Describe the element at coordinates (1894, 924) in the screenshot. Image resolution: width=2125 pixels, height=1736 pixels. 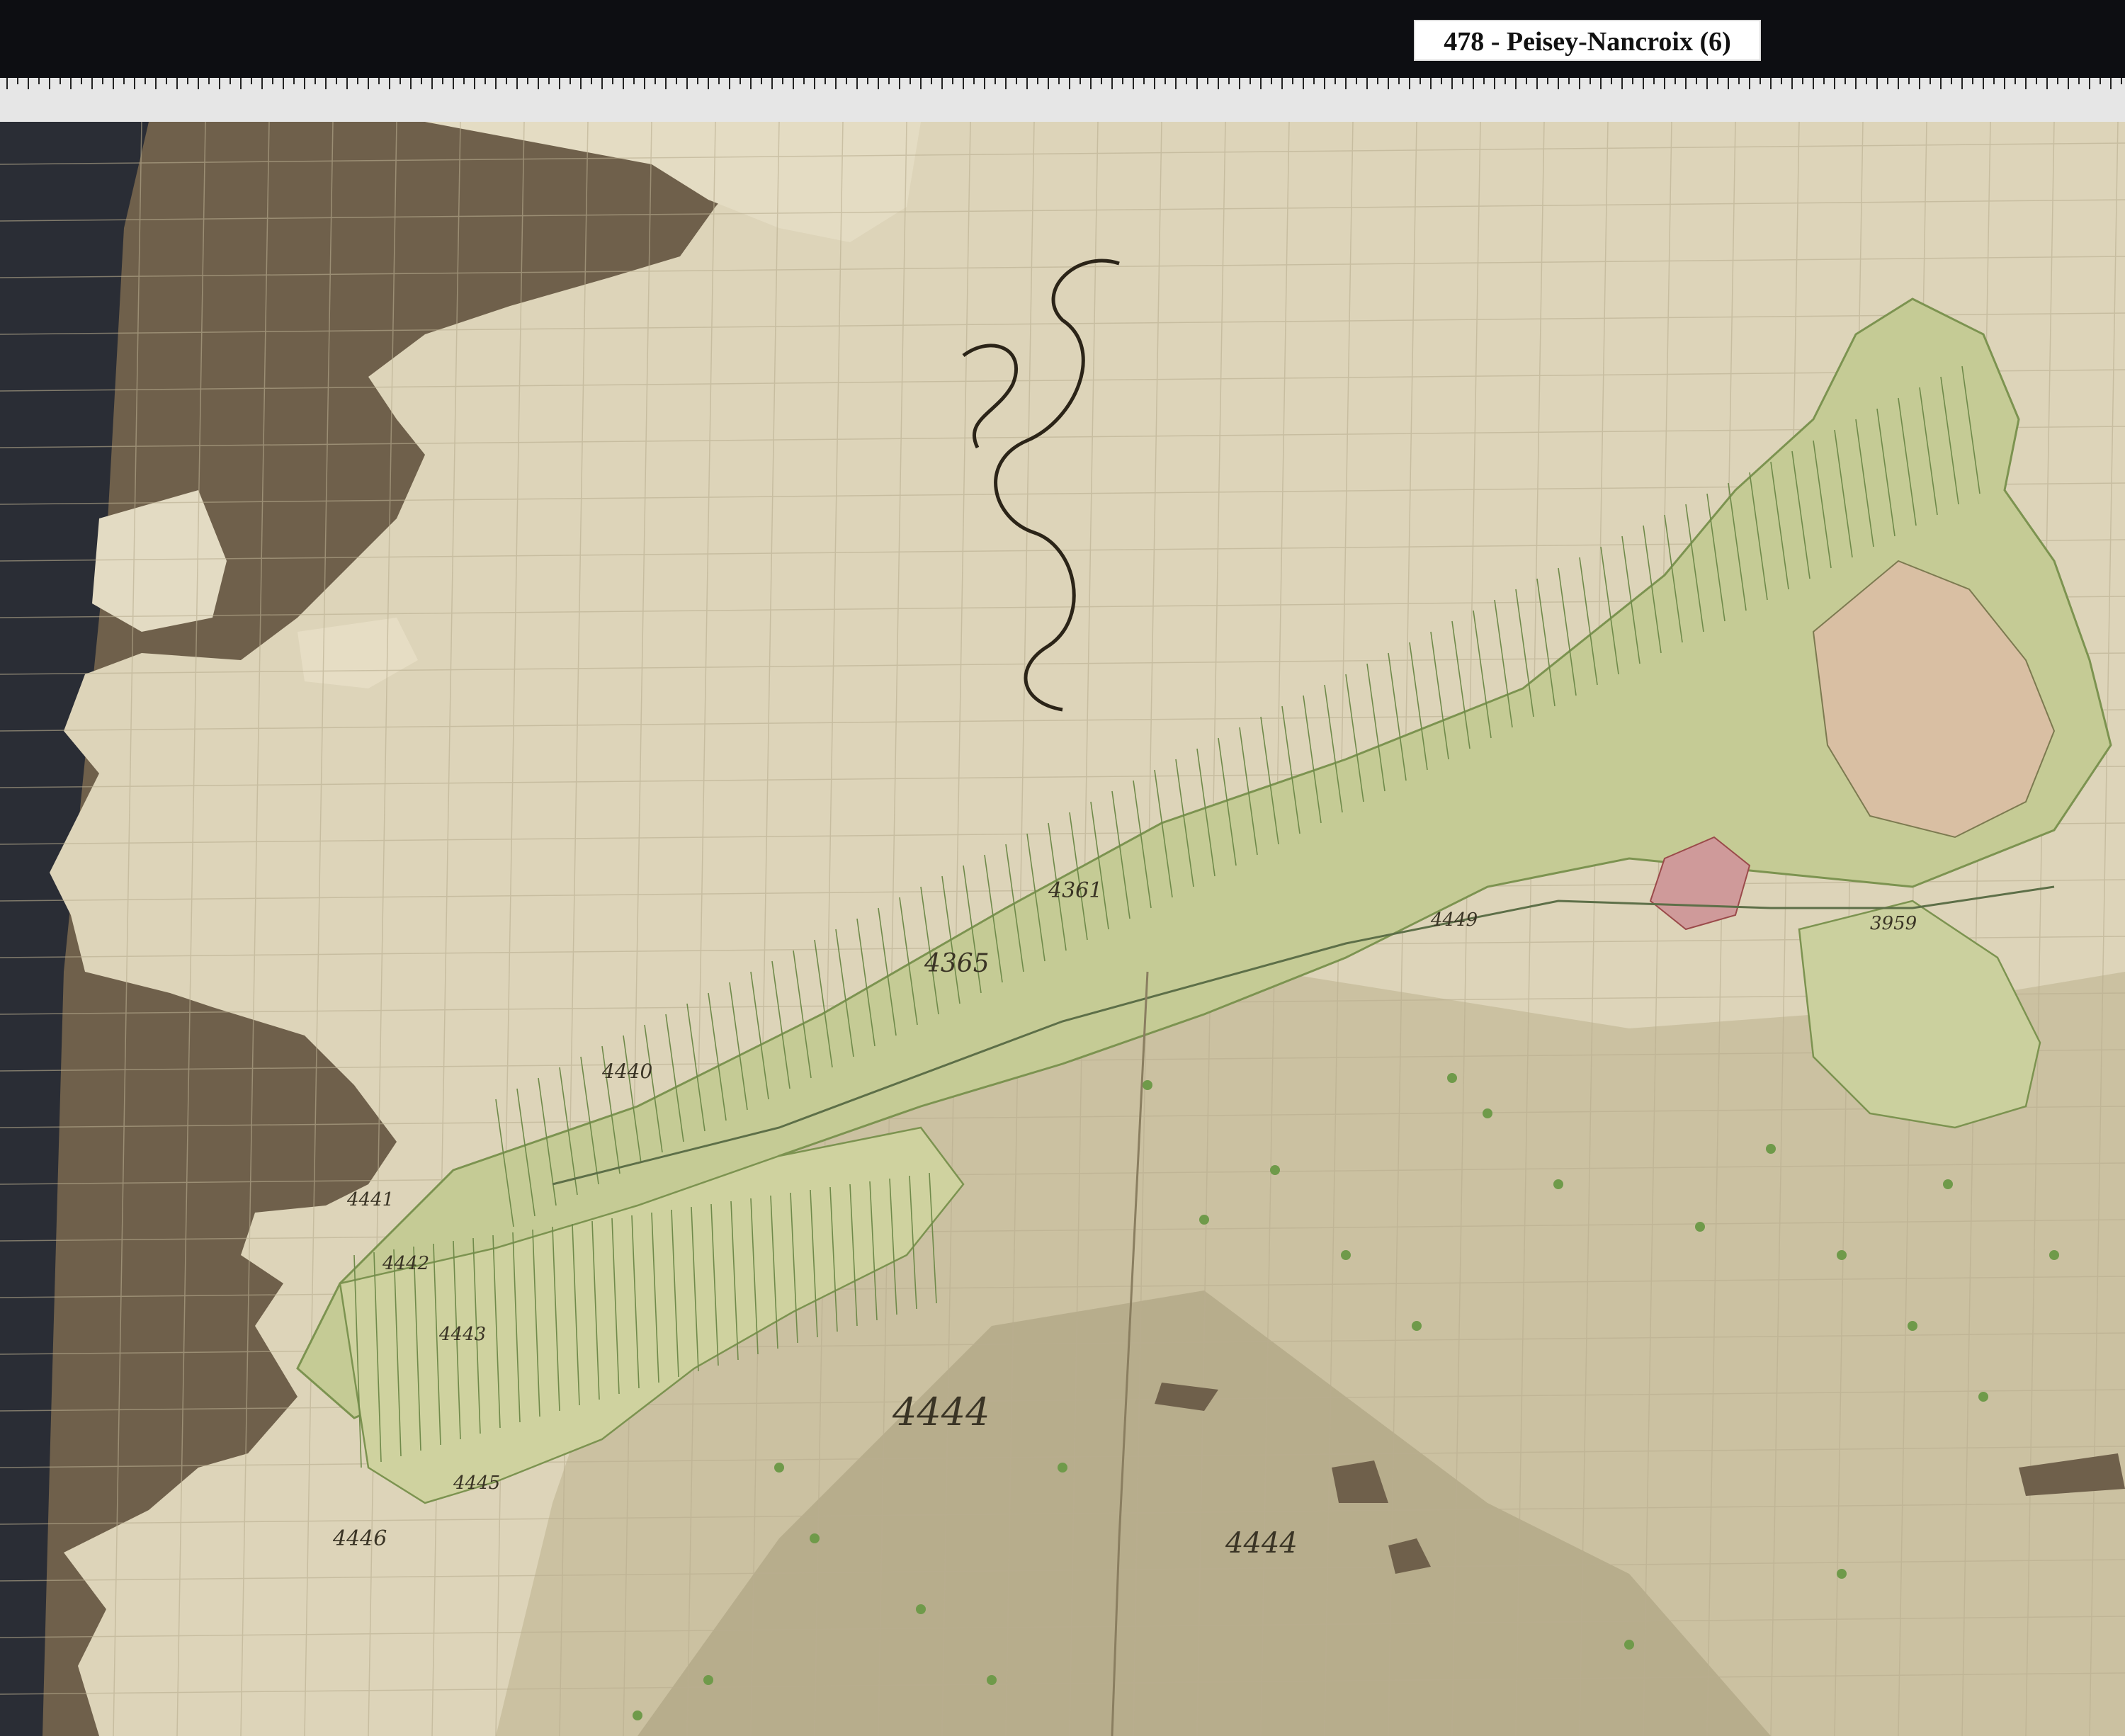
I see `parcel-label: 3959` at that location.